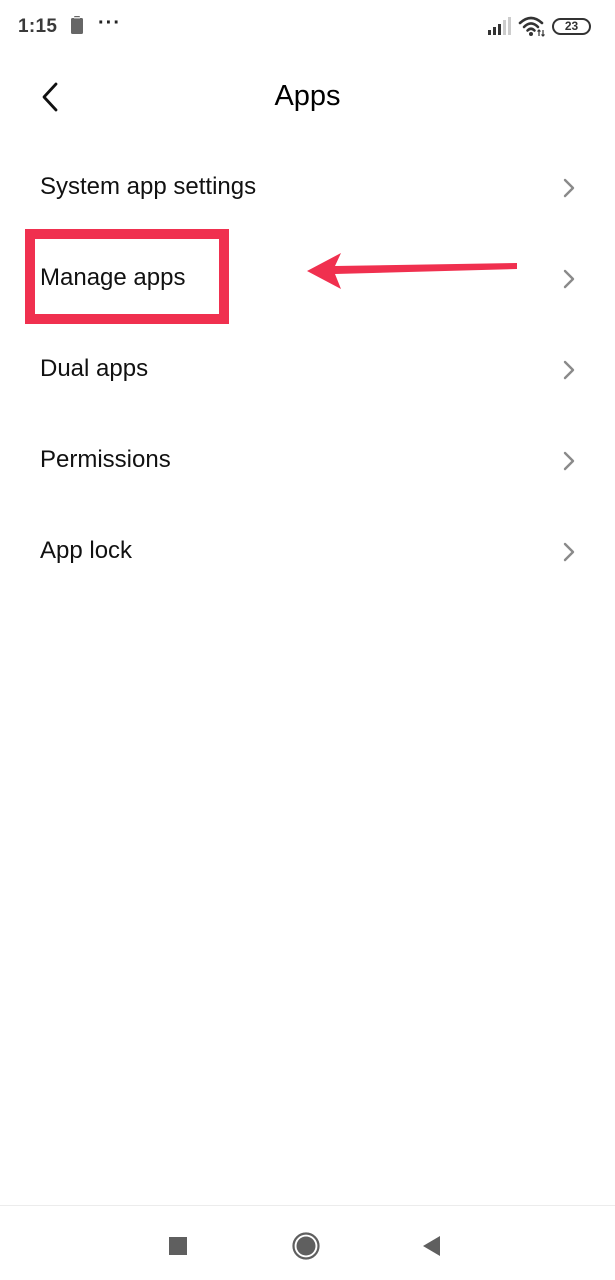  I want to click on list-item-label: Dual apps, so click(94, 368).